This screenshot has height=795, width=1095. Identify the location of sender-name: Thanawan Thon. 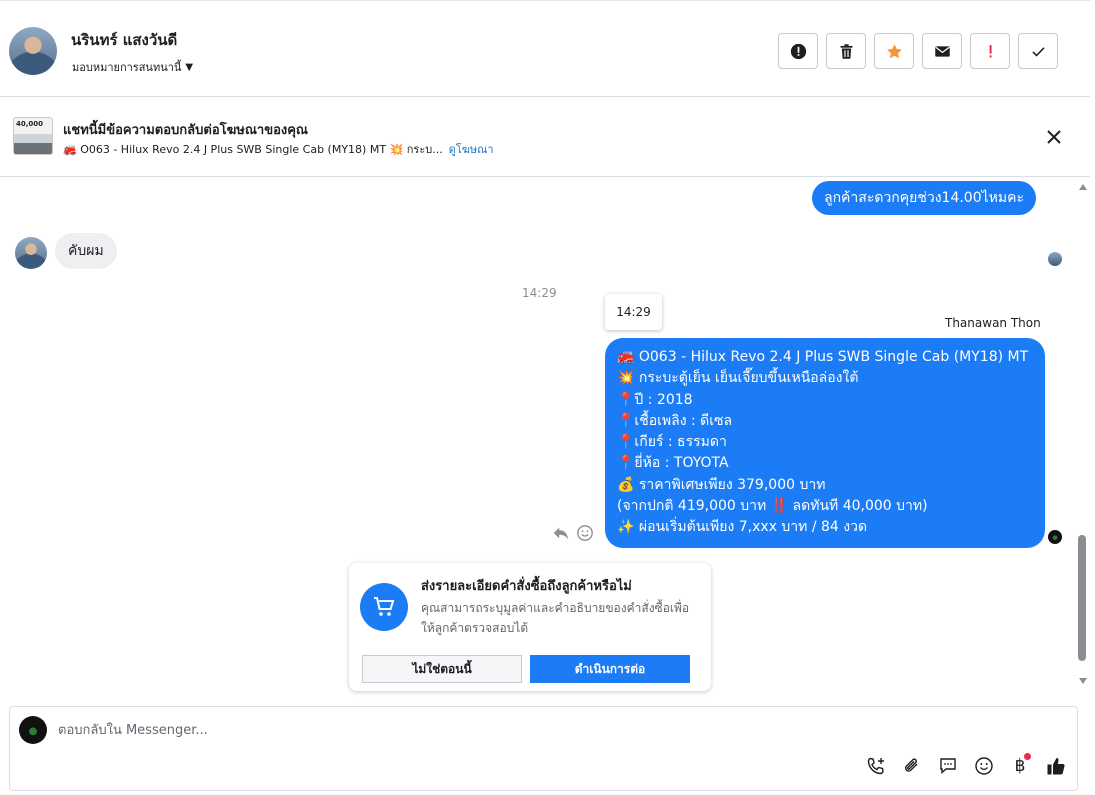
(993, 323).